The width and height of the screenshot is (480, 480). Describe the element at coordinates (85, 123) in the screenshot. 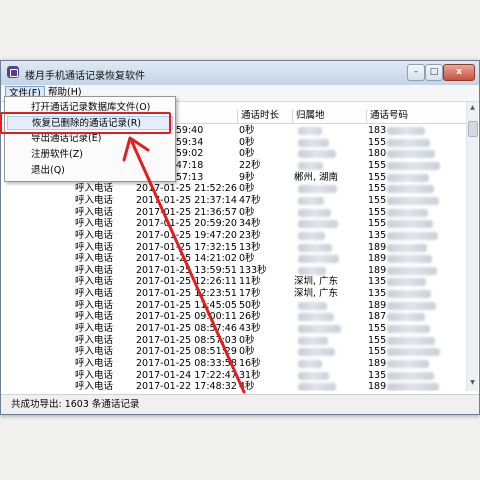

I see `highlight-box` at that location.